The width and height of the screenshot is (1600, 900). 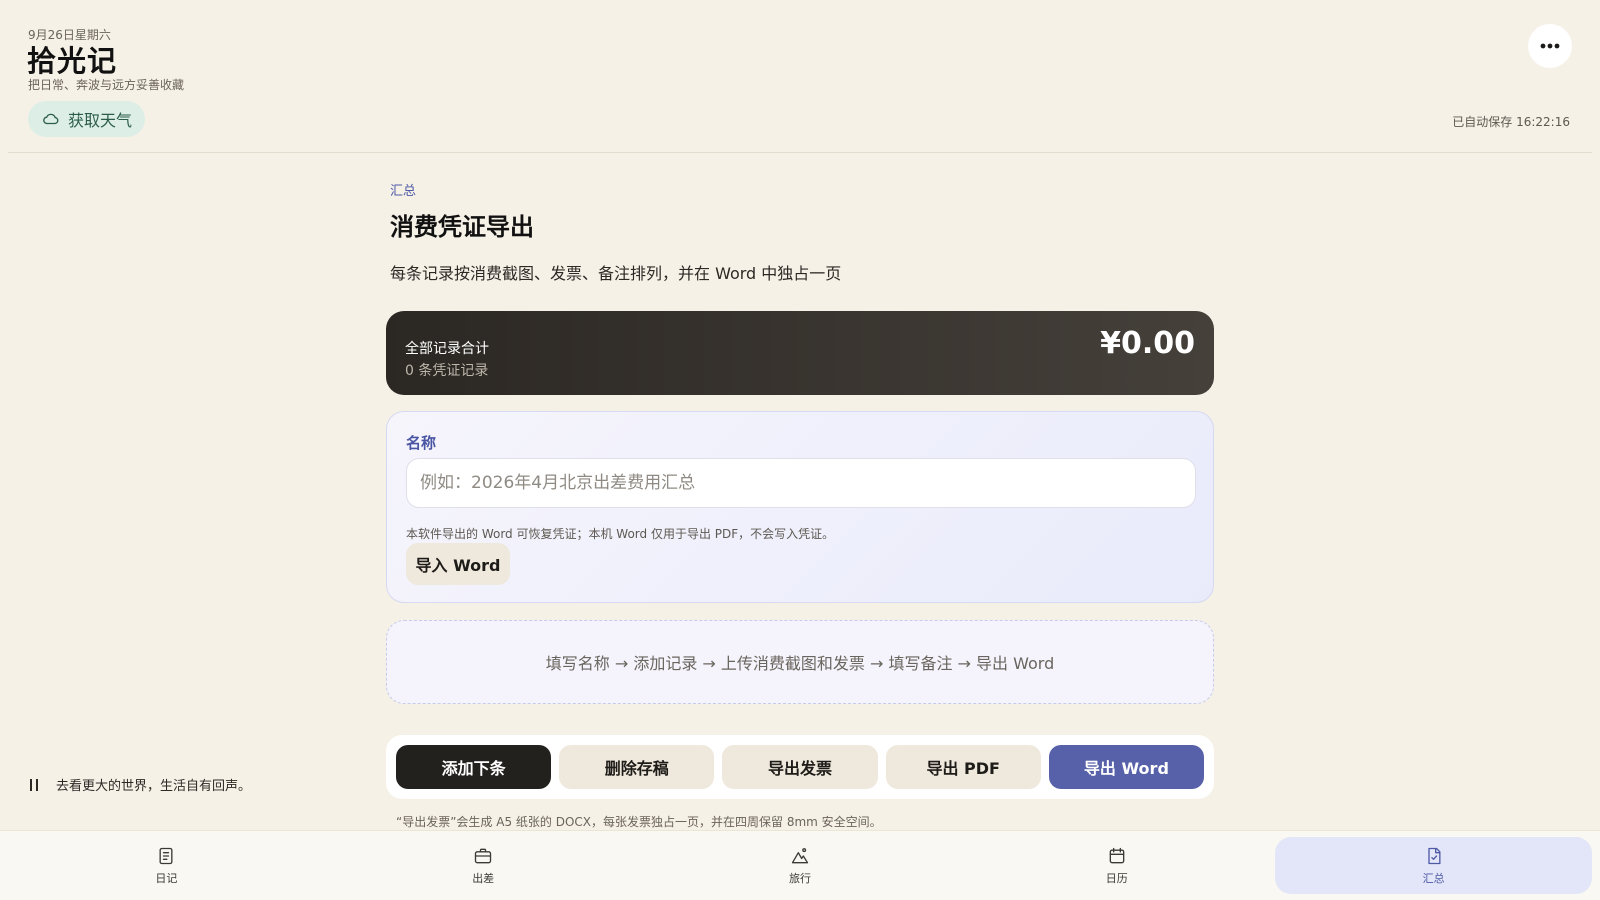 I want to click on nav-label-summary: 汇总, so click(x=1433, y=878).